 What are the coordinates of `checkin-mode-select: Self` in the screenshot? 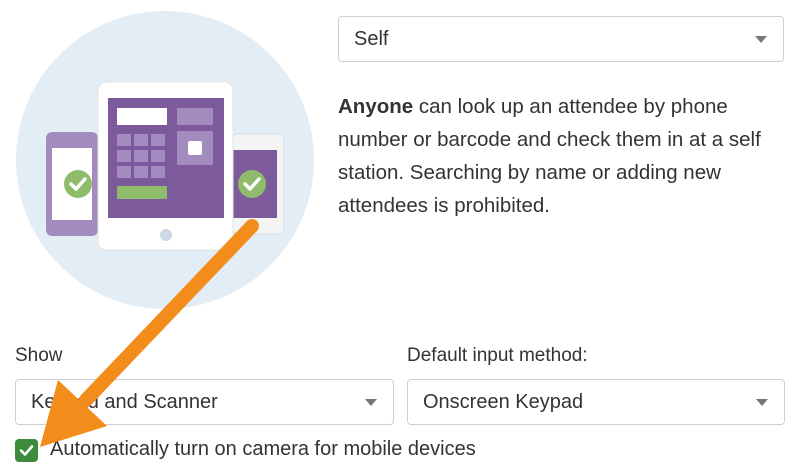 It's located at (561, 39).